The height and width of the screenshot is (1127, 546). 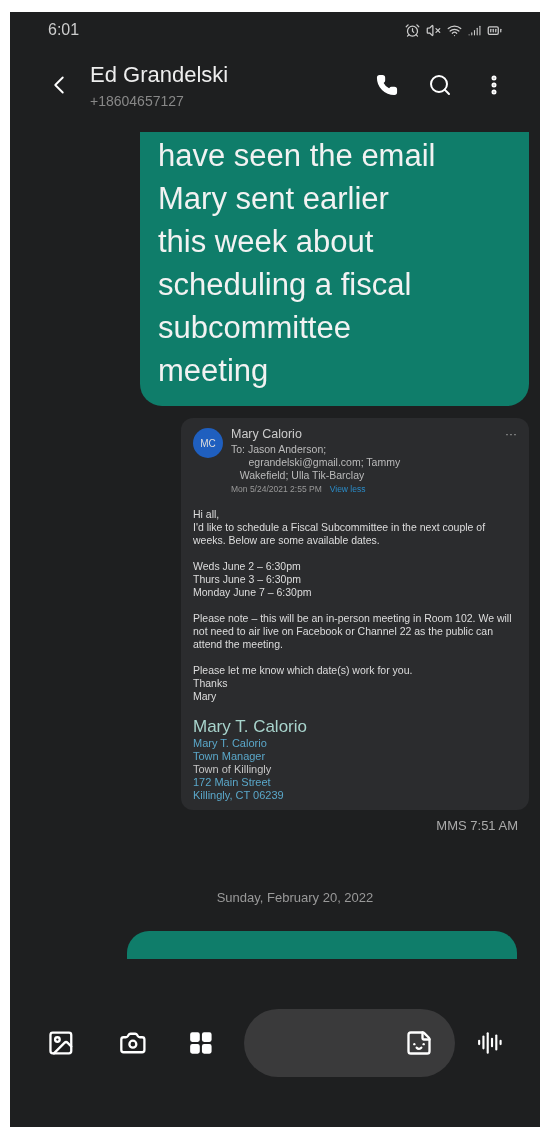 I want to click on signature-line: Town of Killingly, so click(x=233, y=769).